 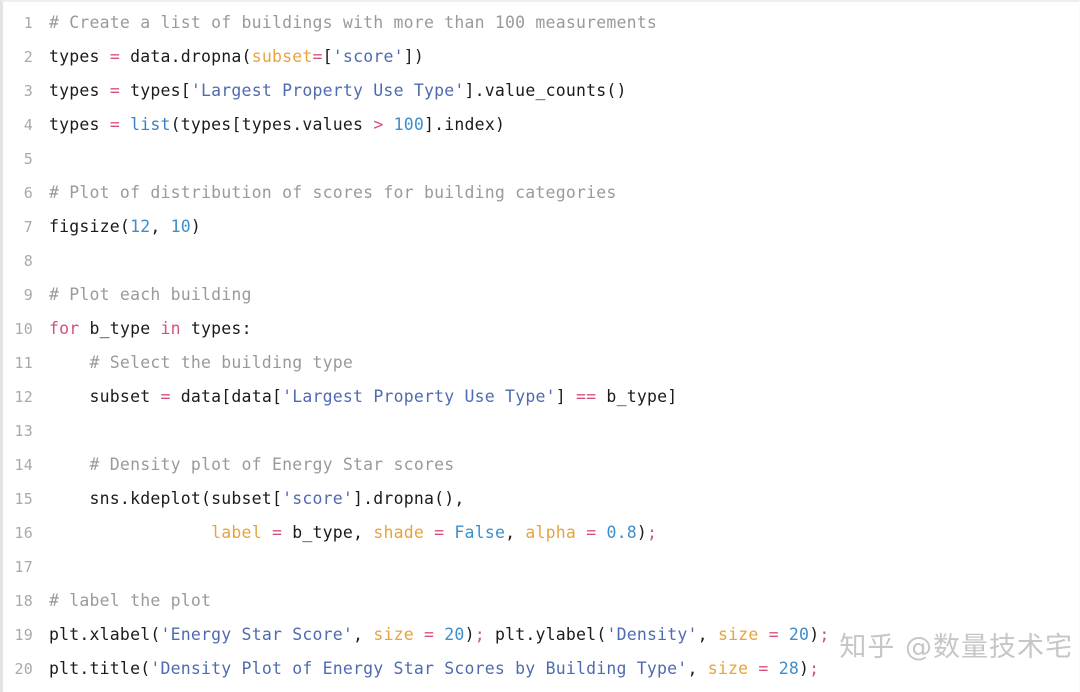 What do you see at coordinates (28, 159) in the screenshot?
I see `line-number: 5` at bounding box center [28, 159].